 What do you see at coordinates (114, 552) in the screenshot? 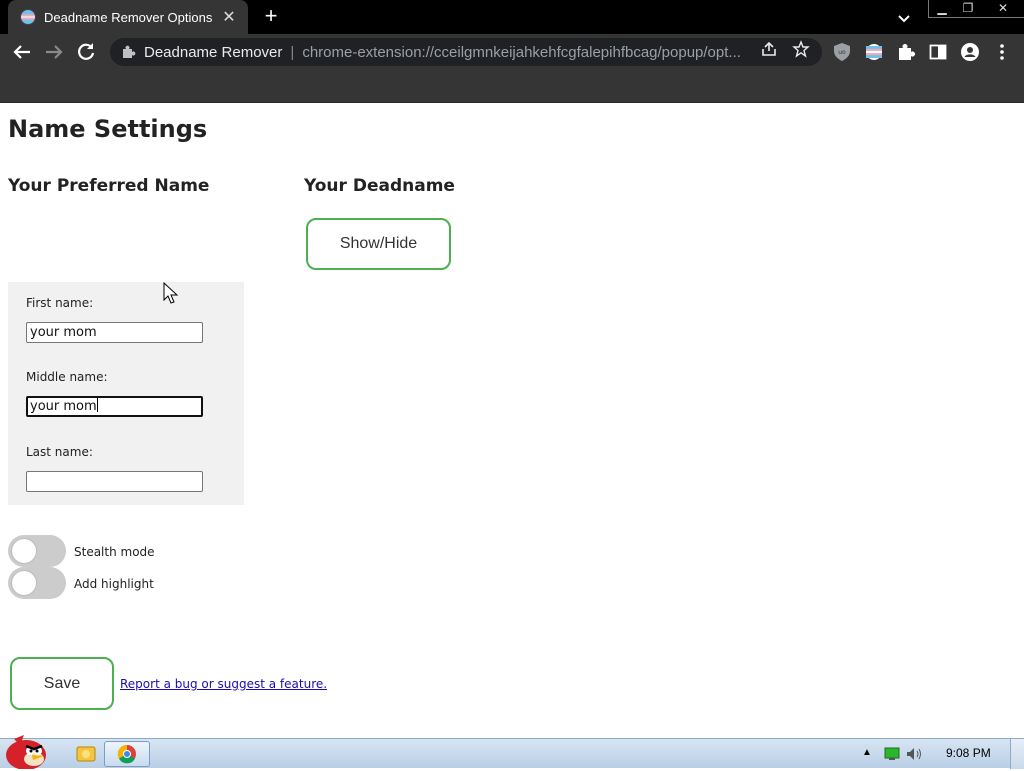
I see `stealth-mode-label: Stealth mode` at bounding box center [114, 552].